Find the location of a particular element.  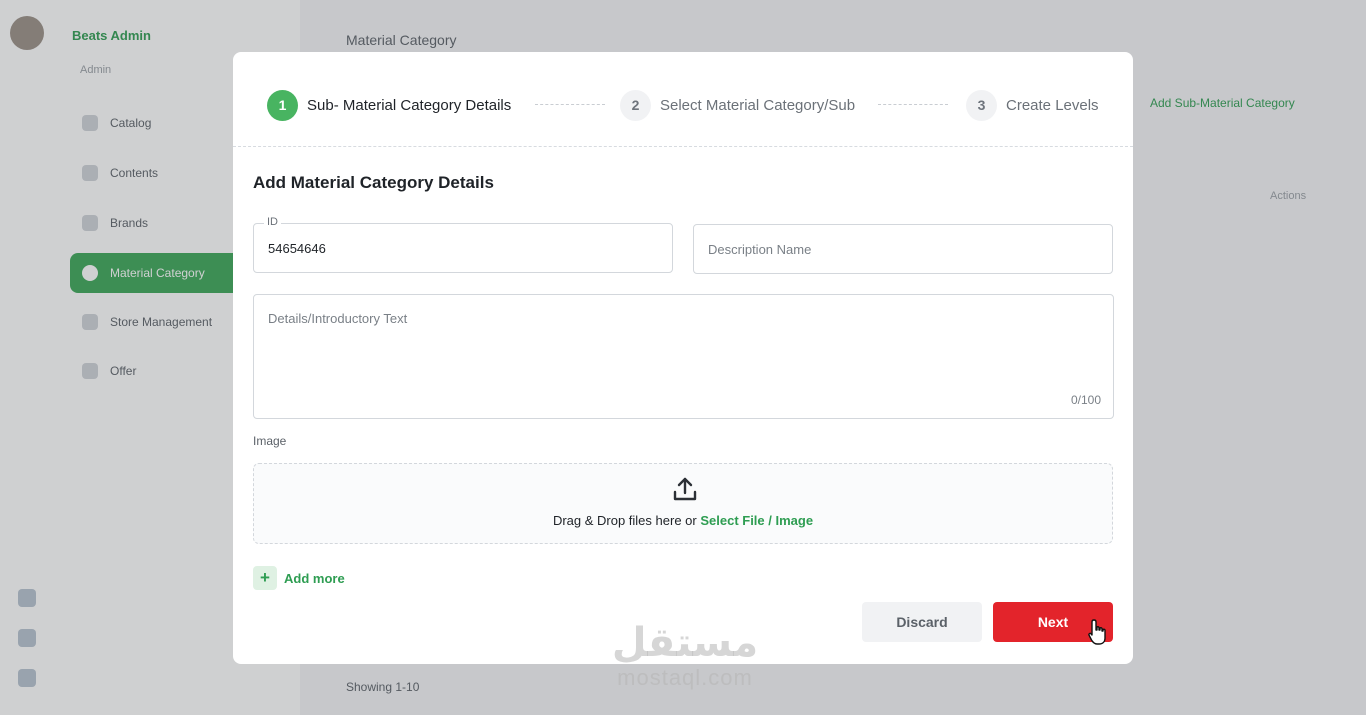

id-input is located at coordinates (463, 248).